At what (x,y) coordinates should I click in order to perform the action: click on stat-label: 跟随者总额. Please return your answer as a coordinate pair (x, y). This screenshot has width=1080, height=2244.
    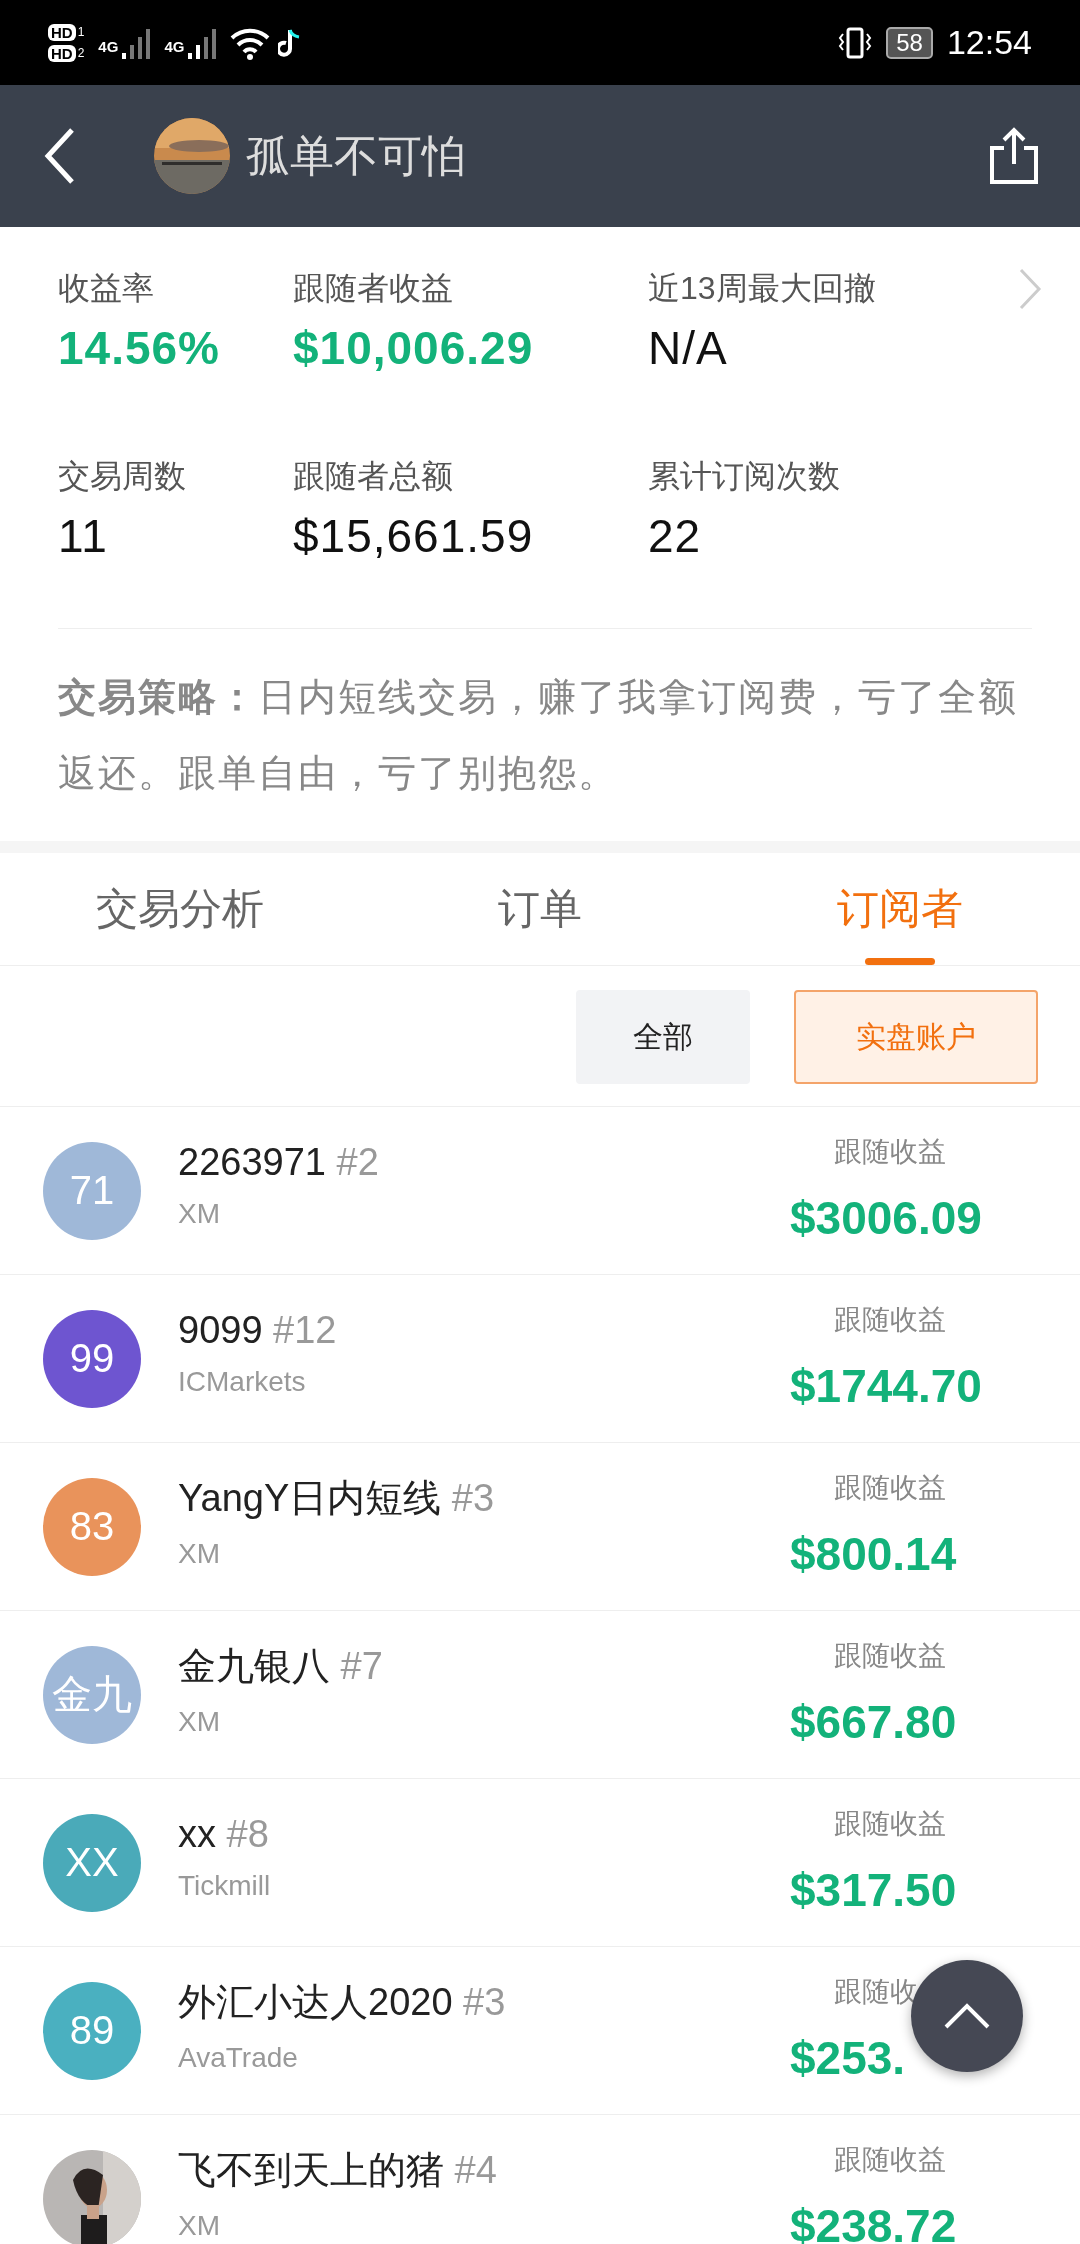
    Looking at the image, I should click on (373, 476).